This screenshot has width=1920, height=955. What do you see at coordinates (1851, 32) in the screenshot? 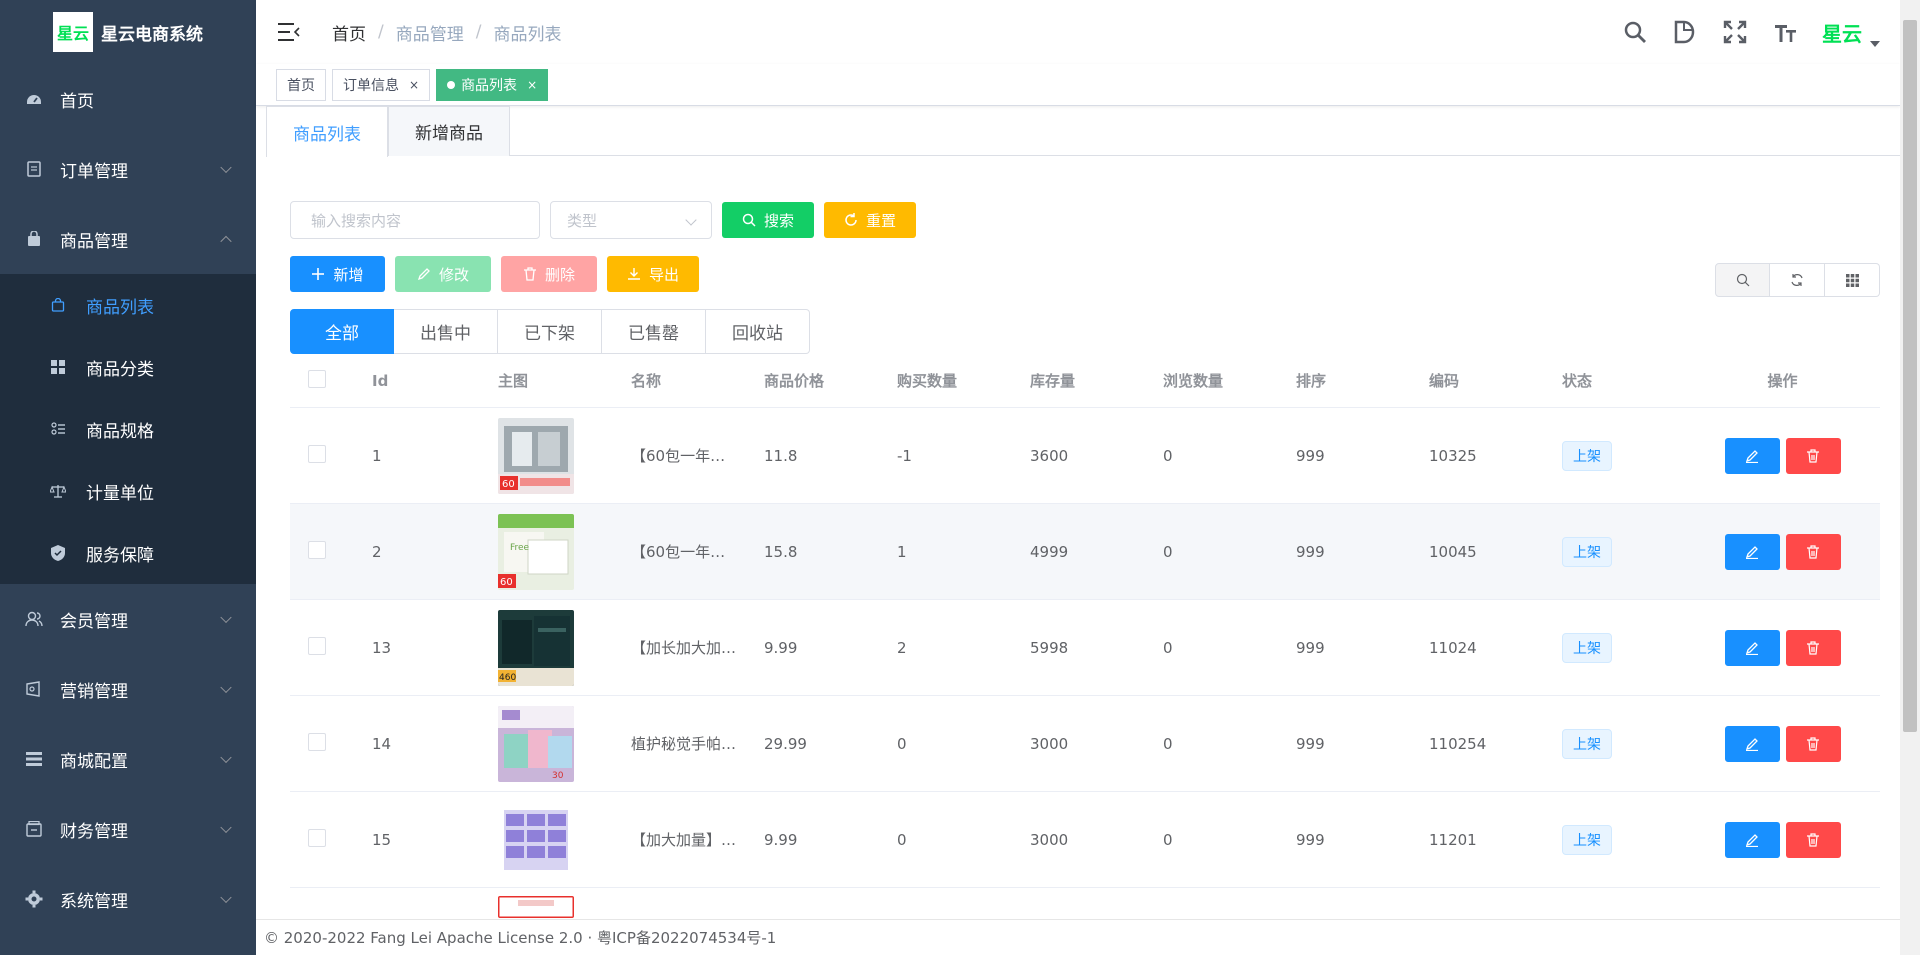
I see `avatar: 星云` at bounding box center [1851, 32].